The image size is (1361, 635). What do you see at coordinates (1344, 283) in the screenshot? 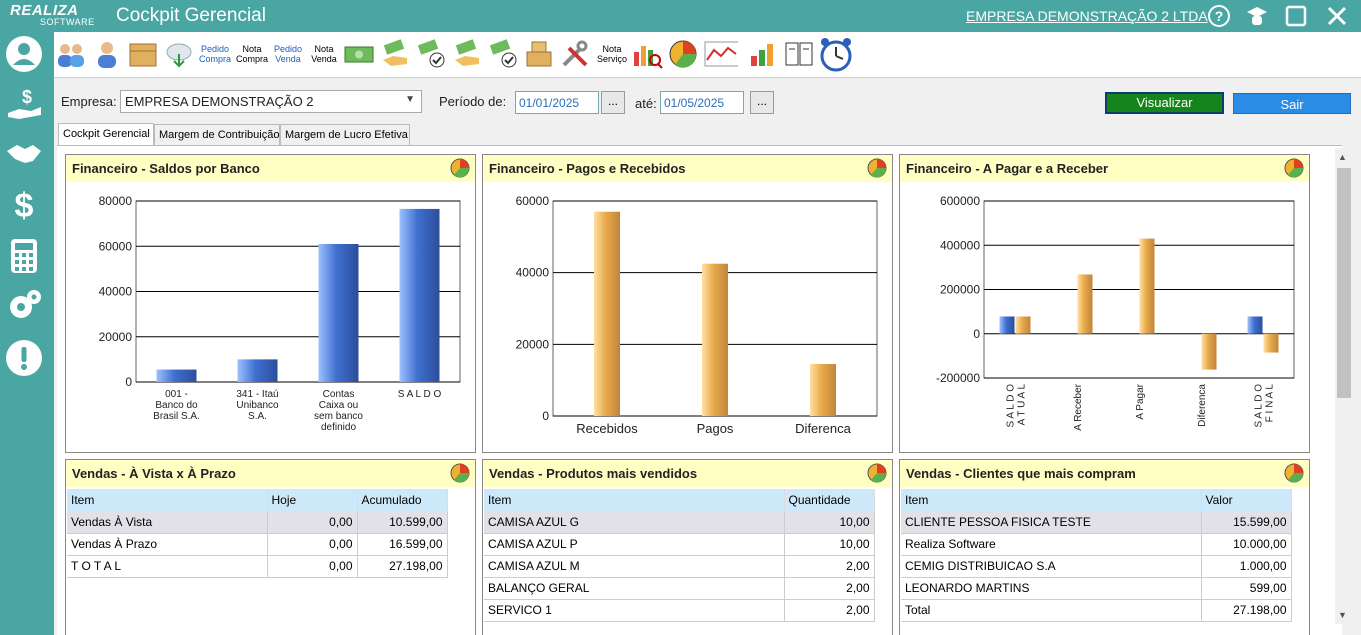
I see `scroll-thumb` at bounding box center [1344, 283].